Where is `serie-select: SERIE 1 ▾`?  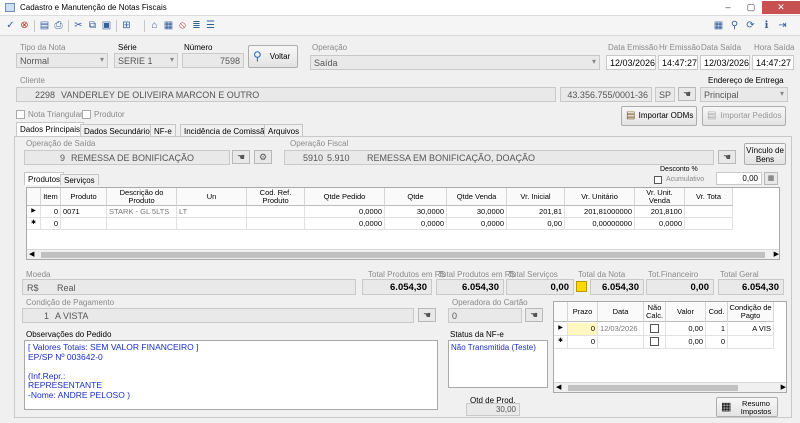 serie-select: SERIE 1 ▾ is located at coordinates (146, 60).